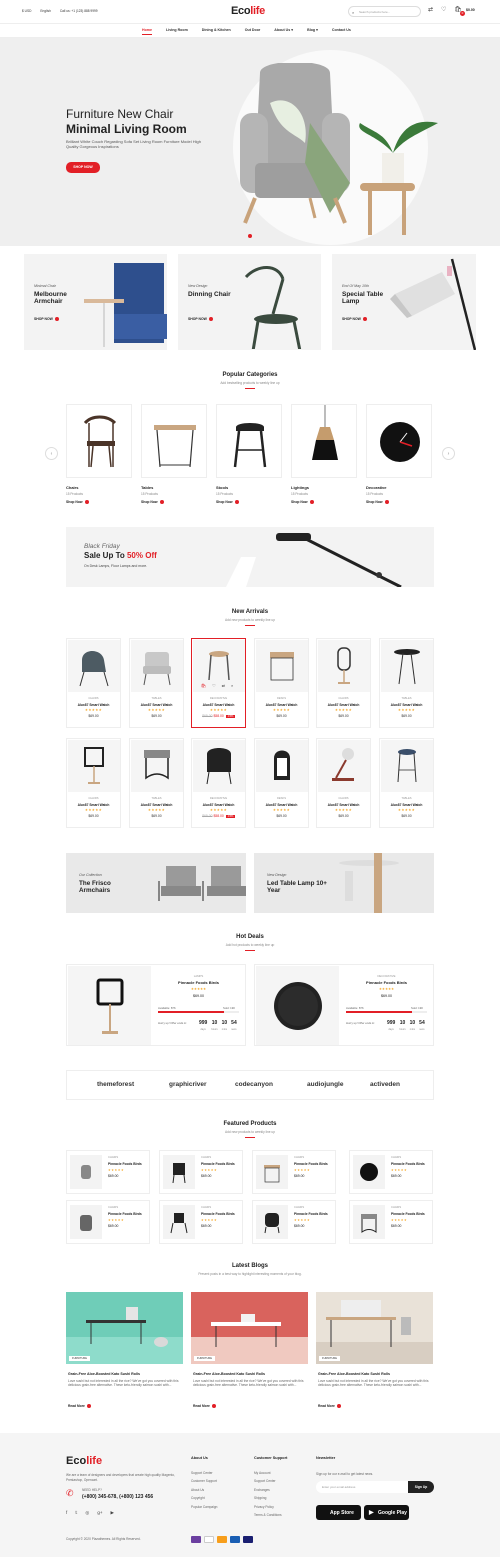  I want to click on footer-link: Terms & Conditions, so click(268, 1515).